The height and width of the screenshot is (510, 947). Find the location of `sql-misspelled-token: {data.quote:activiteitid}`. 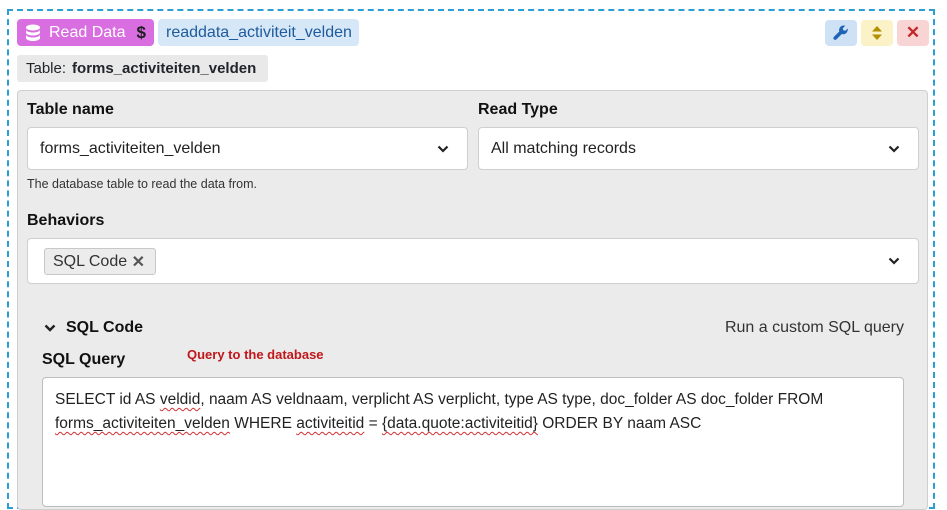

sql-misspelled-token: {data.quote:activiteitid} is located at coordinates (459, 423).